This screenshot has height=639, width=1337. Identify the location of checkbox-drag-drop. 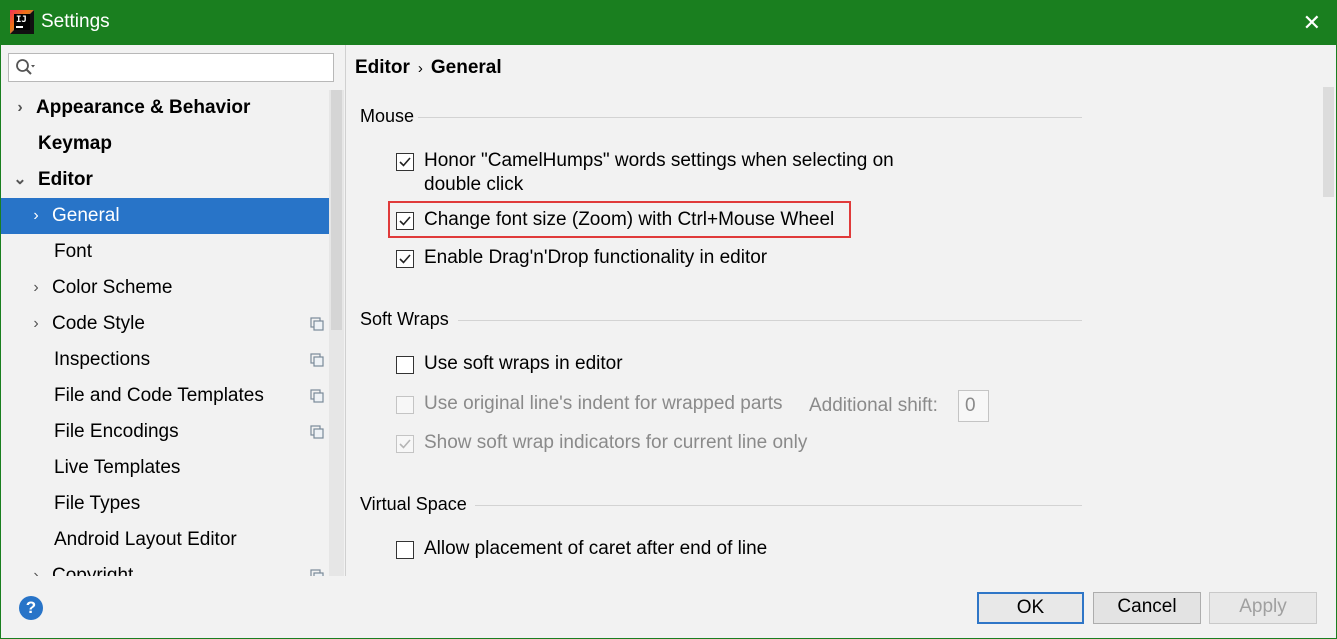
(405, 259).